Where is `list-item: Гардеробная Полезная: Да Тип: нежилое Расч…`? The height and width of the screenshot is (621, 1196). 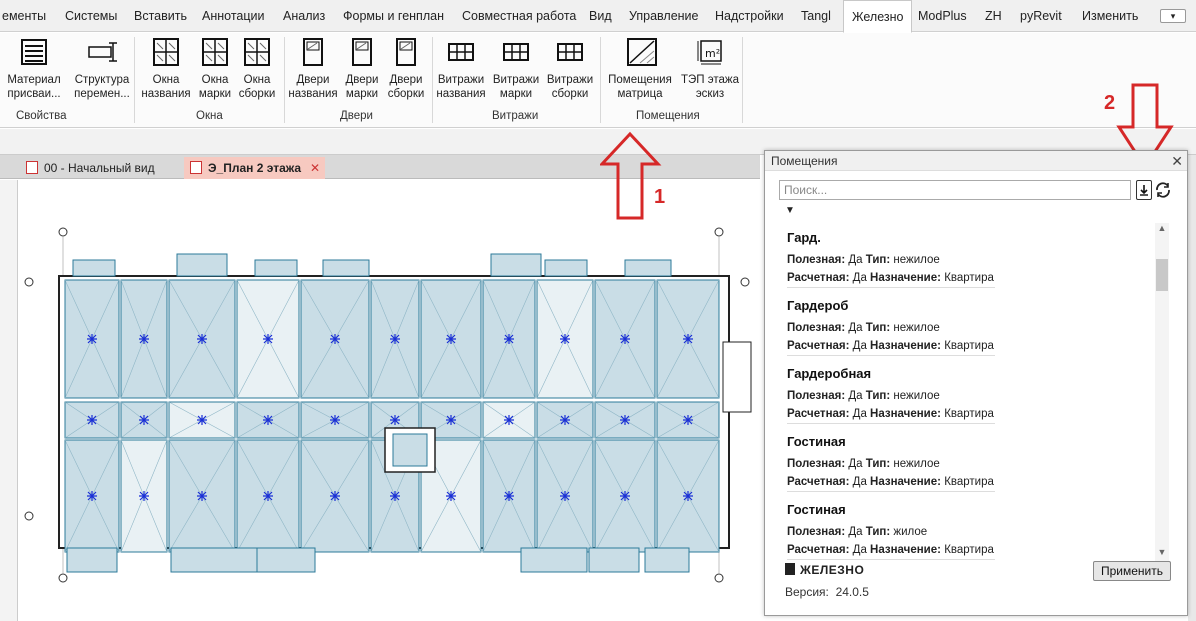
list-item: Гардеробная Полезная: Да Тип: нежилое Расч… is located at coordinates (891, 394).